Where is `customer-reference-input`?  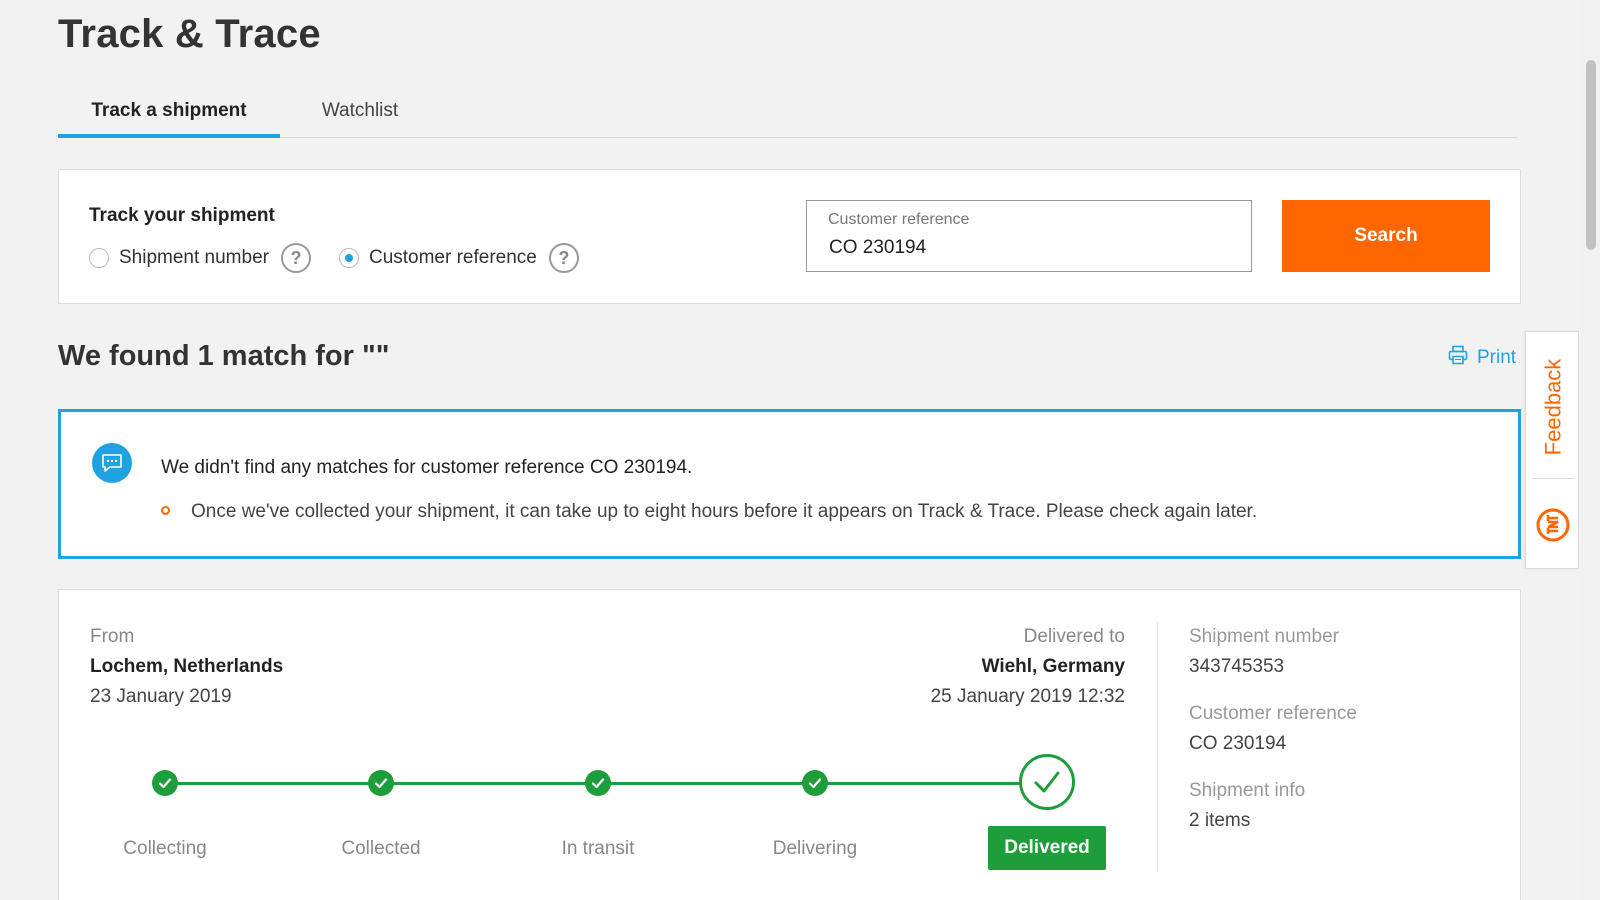
customer-reference-input is located at coordinates (1029, 248).